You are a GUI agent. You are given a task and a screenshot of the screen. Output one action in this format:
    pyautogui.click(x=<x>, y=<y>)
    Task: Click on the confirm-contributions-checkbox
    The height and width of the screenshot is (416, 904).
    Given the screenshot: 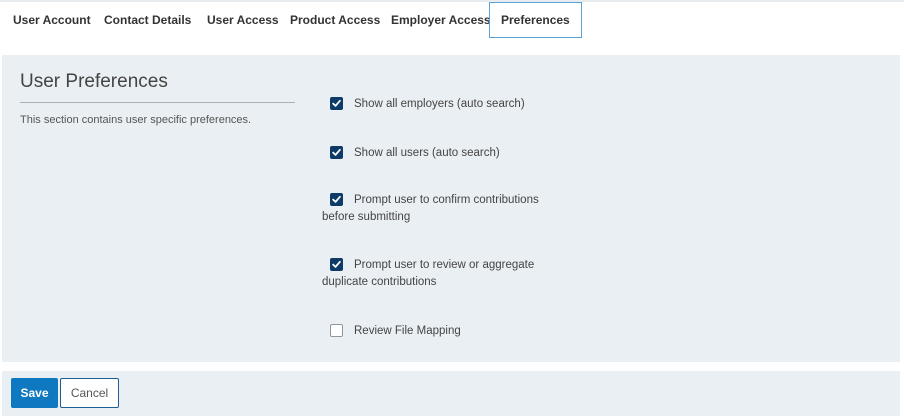 What is the action you would take?
    pyautogui.click(x=336, y=199)
    